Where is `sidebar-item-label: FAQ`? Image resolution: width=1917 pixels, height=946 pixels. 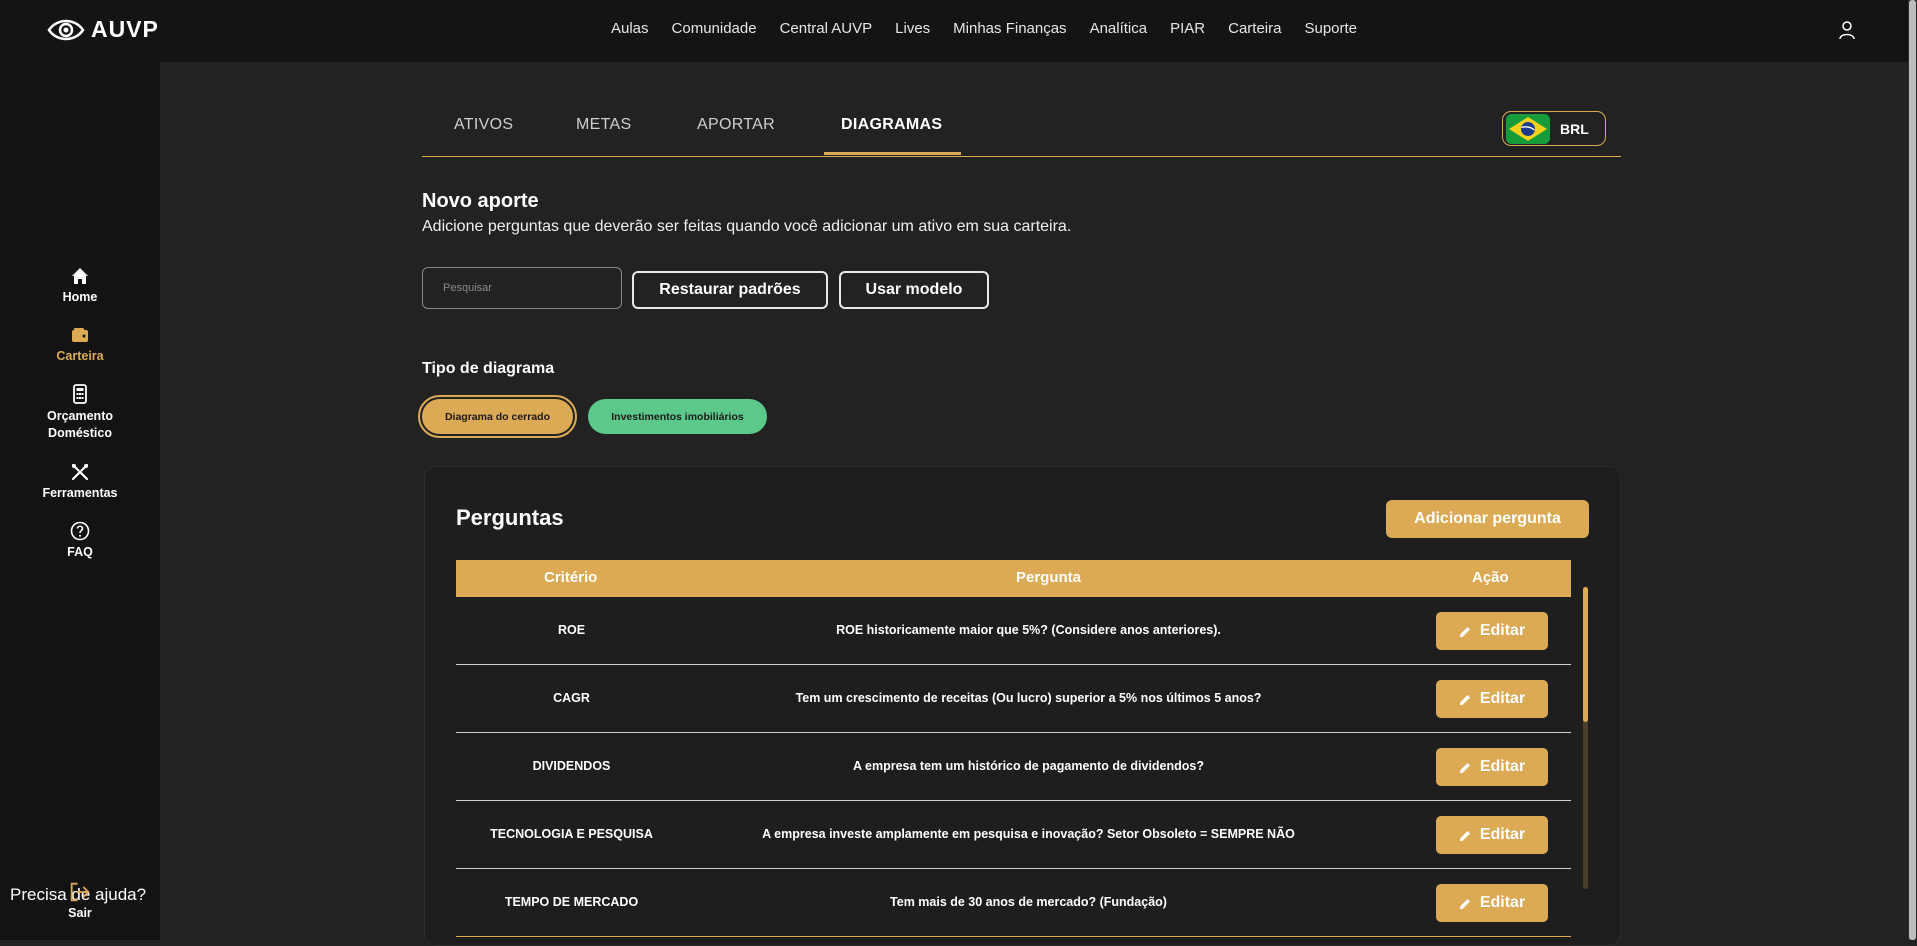
sidebar-item-label: FAQ is located at coordinates (80, 552).